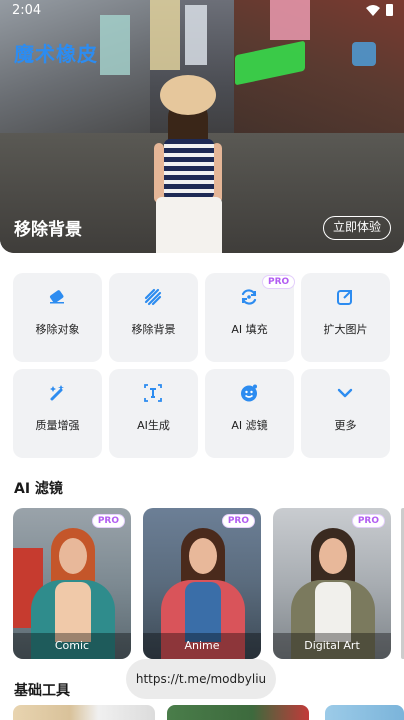 The image size is (404, 720). I want to click on link-toast: https://t.me/modbyliu, so click(201, 679).